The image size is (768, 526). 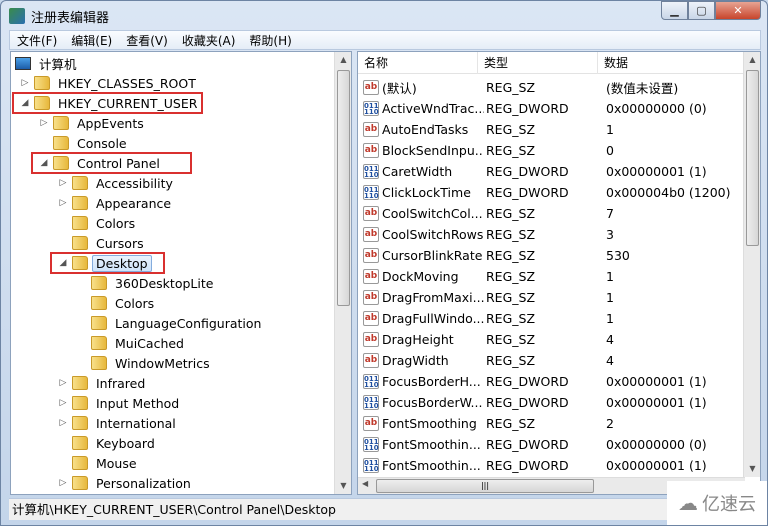 What do you see at coordinates (365, 483) in the screenshot?
I see `scroll-left-arrow: ◀` at bounding box center [365, 483].